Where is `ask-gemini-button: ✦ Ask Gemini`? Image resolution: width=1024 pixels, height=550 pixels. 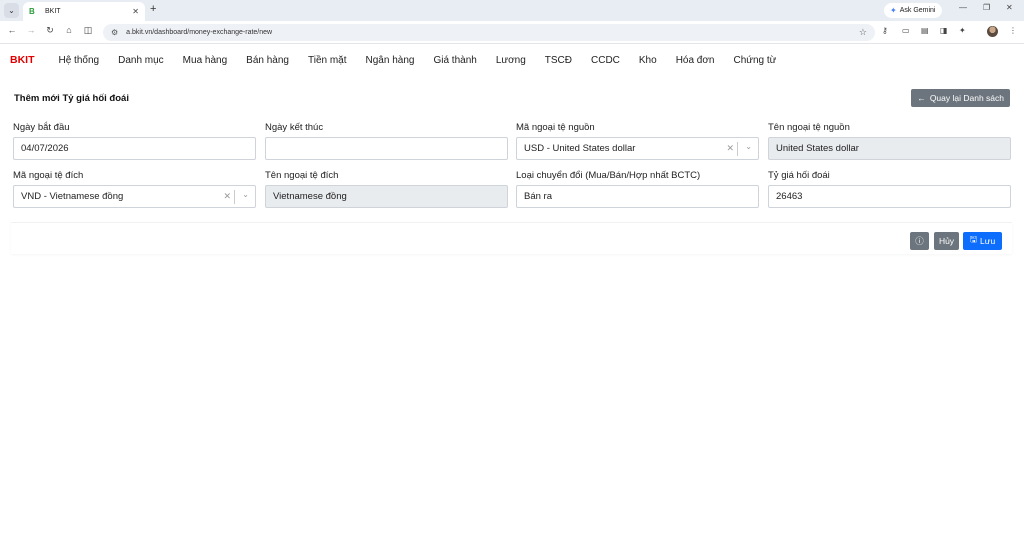
ask-gemini-button: ✦ Ask Gemini is located at coordinates (913, 10).